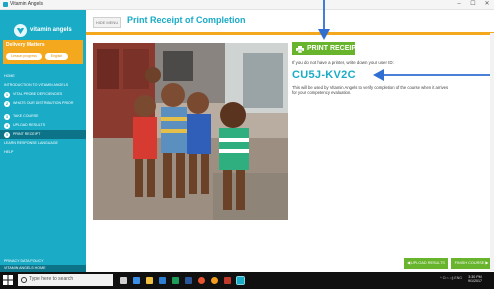 The height and width of the screenshot is (289, 494). I want to click on firefox-icon, so click(214, 280).